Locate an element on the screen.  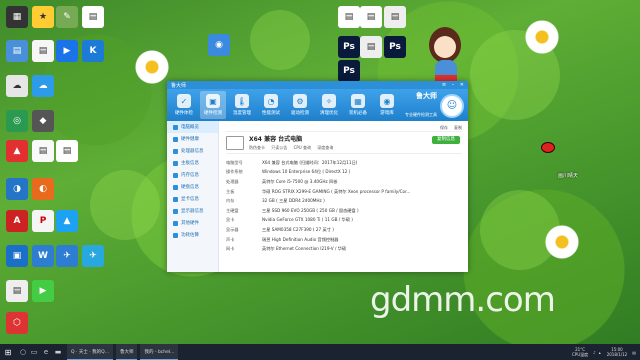
table-row: 处理器 英特尔 Core i5-7500 @ 3.40GHz 四核 is located at coordinates (344, 182).